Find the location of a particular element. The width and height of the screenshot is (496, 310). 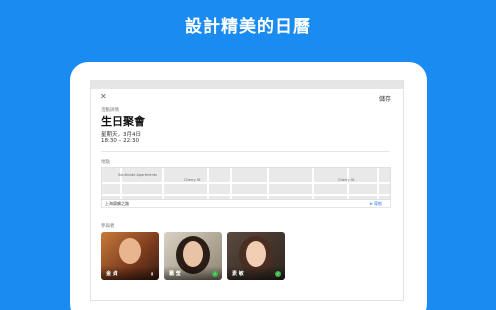

navigate-label: 導航 is located at coordinates (378, 203).